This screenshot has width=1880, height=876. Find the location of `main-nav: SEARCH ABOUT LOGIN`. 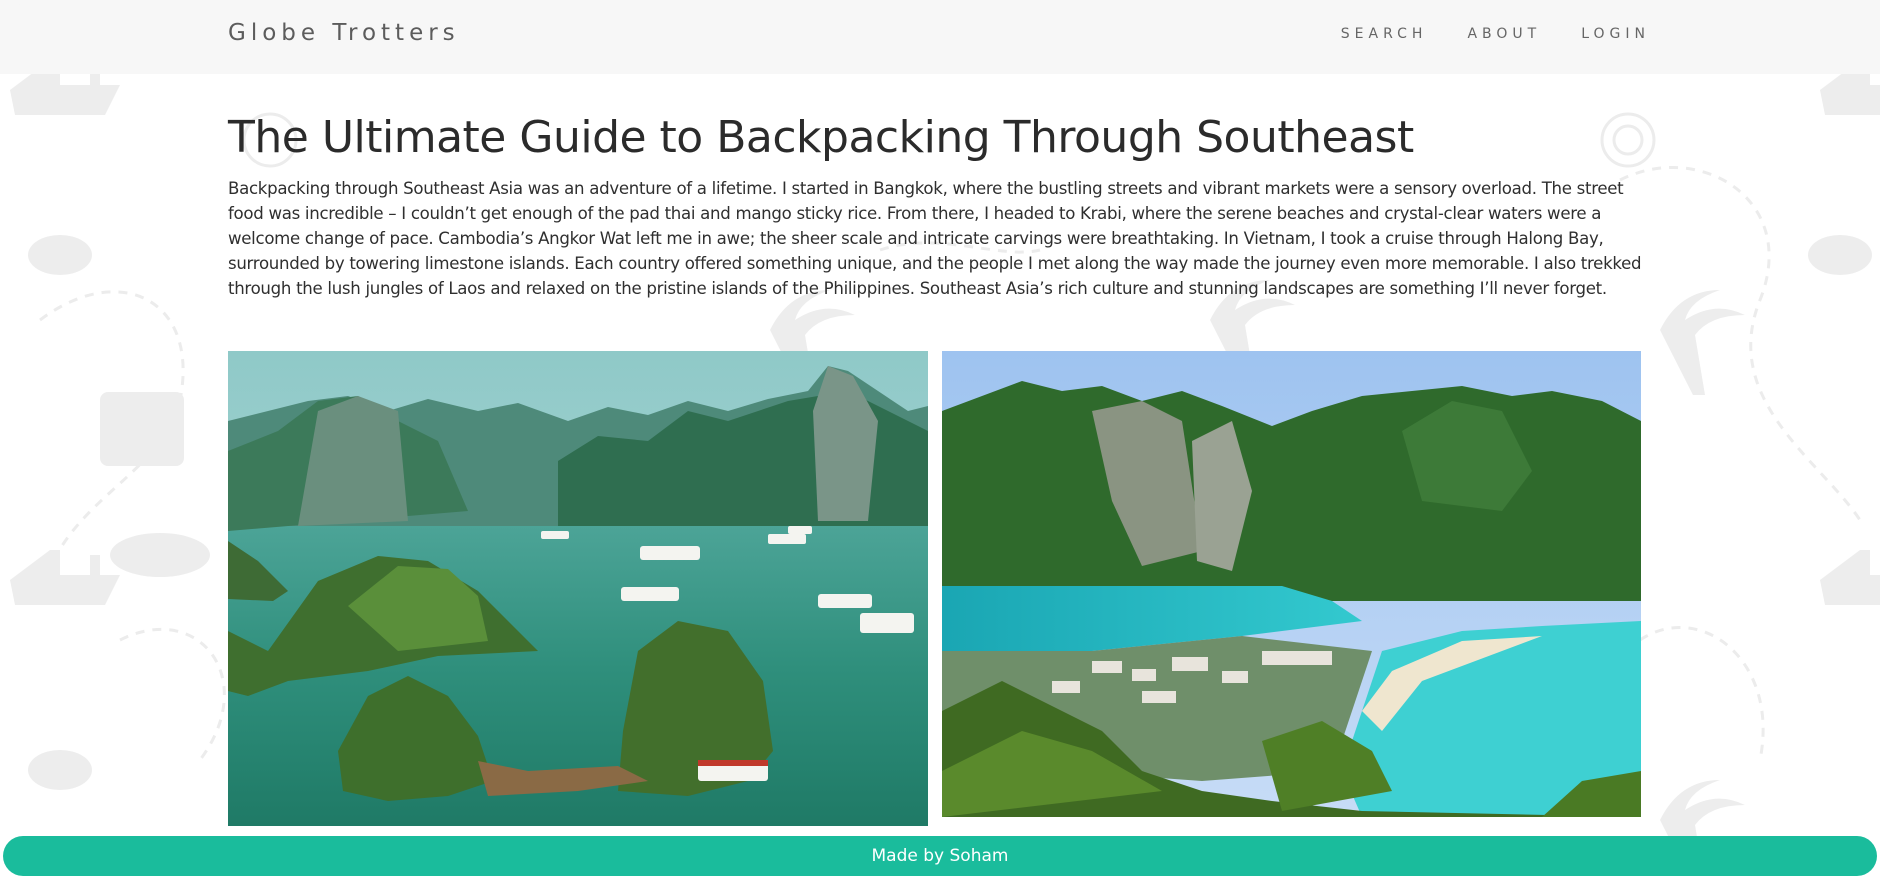

main-nav: SEARCH ABOUT LOGIN is located at coordinates (1495, 34).